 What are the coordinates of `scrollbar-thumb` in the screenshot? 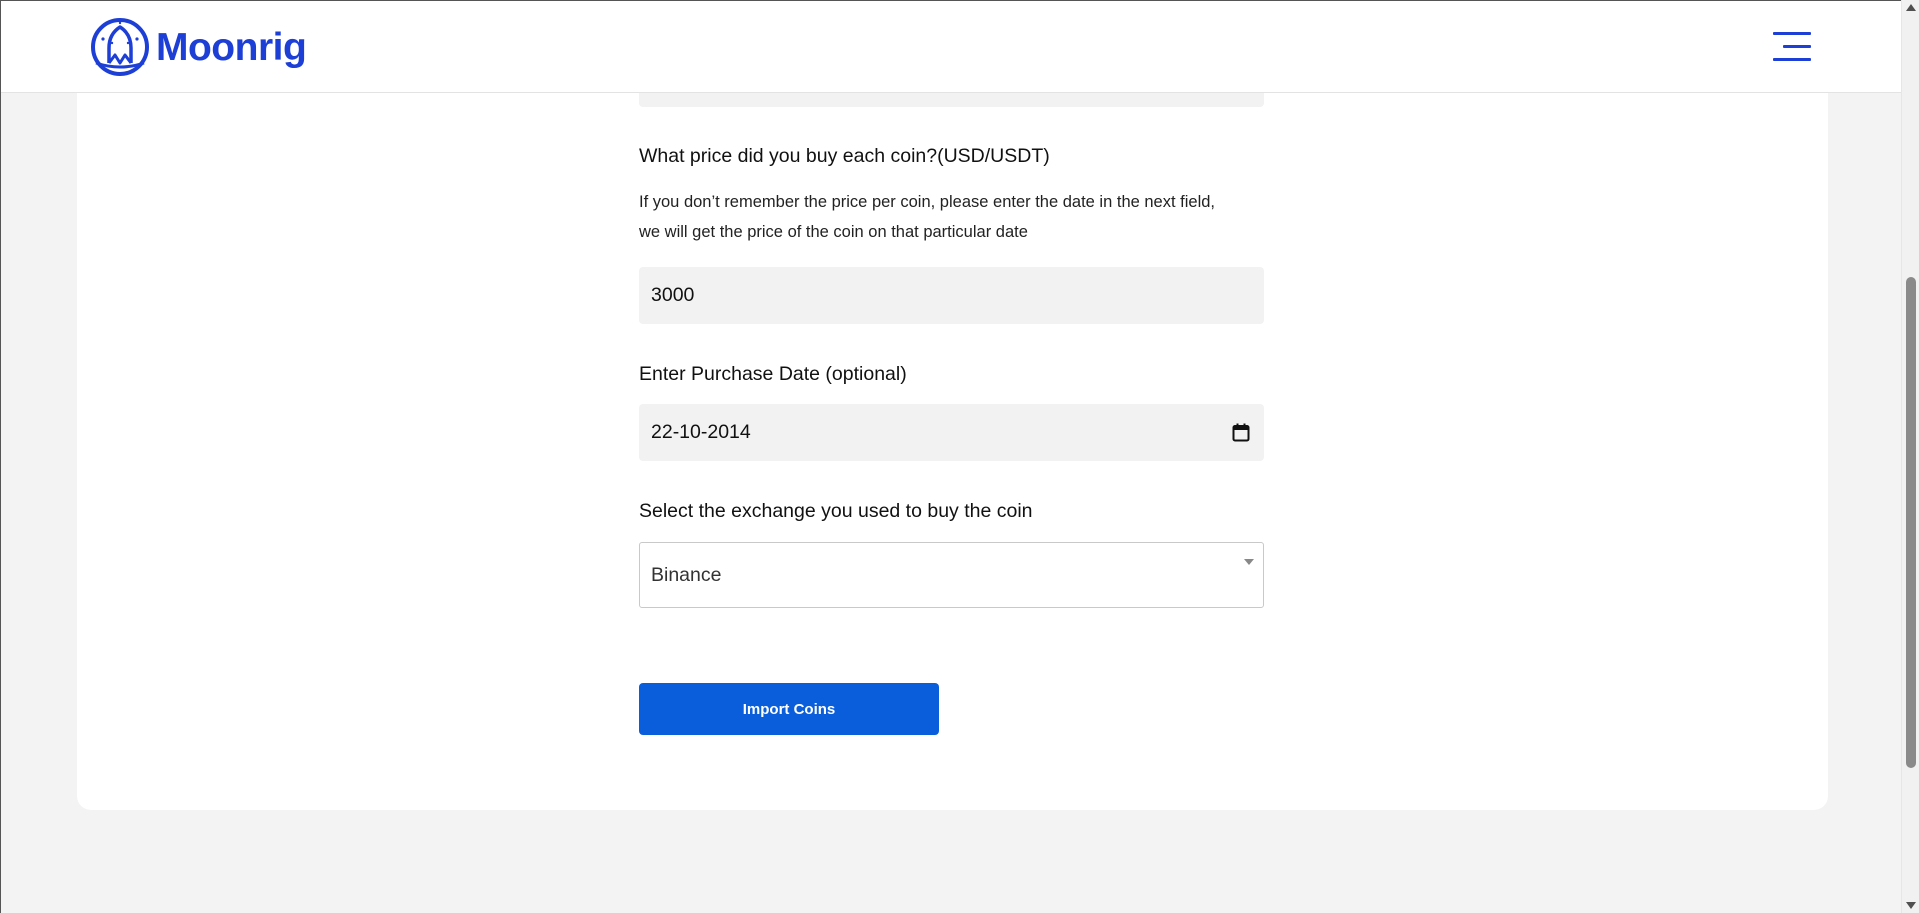 It's located at (1911, 522).